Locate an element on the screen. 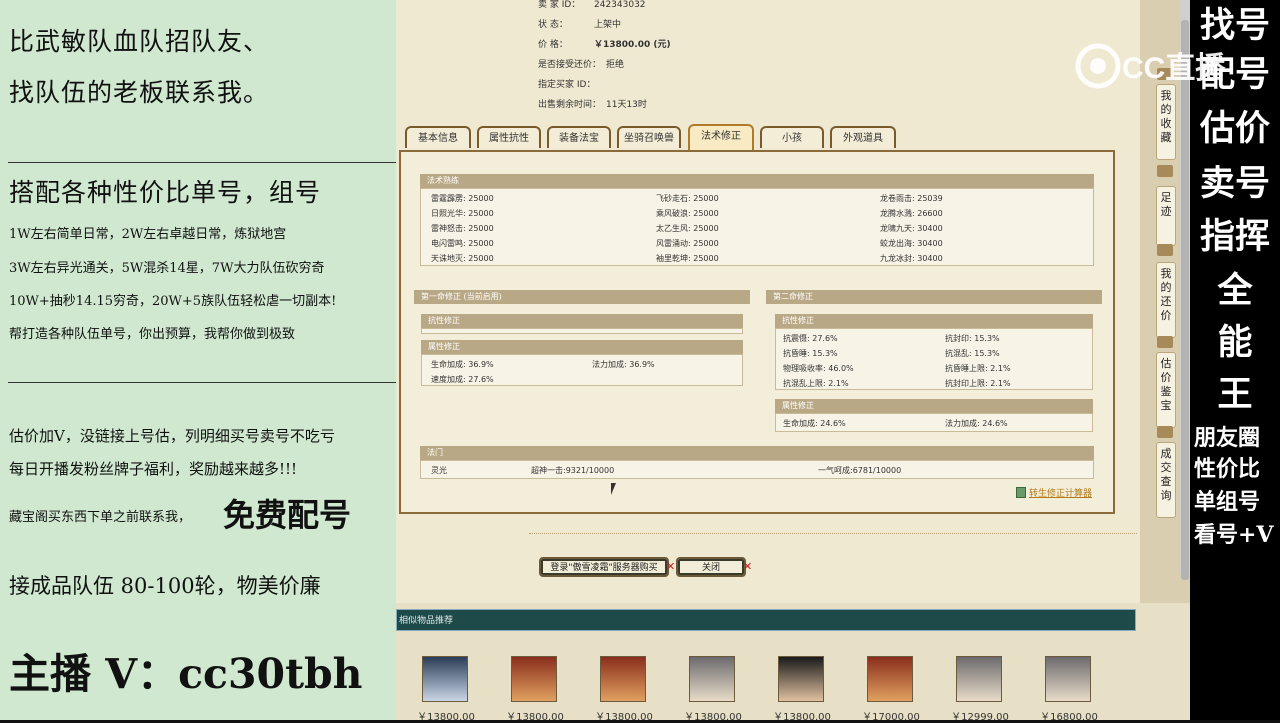  resist-cell: 抗混乱: 15.3% is located at coordinates (972, 353).